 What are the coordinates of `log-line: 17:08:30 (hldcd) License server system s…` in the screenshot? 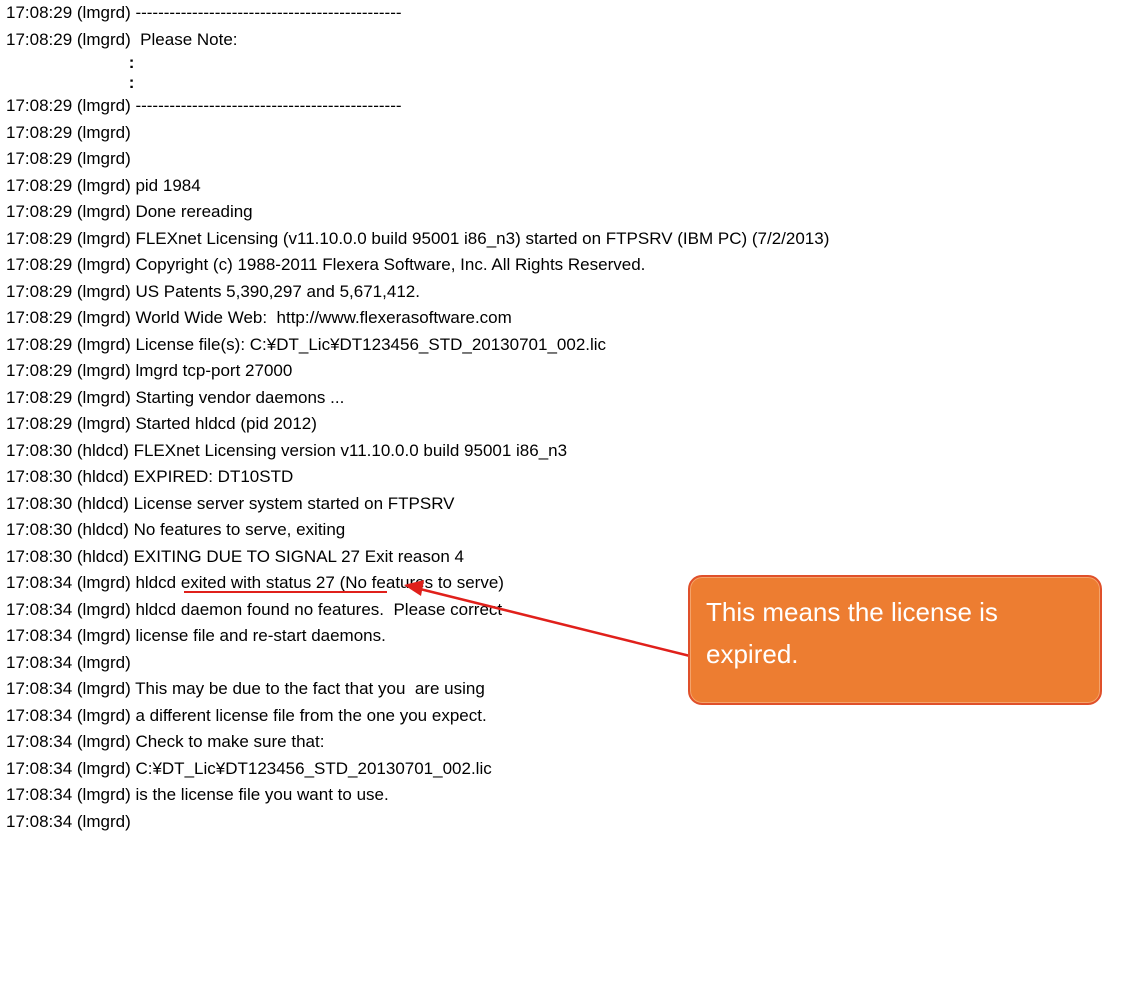 It's located at (230, 503).